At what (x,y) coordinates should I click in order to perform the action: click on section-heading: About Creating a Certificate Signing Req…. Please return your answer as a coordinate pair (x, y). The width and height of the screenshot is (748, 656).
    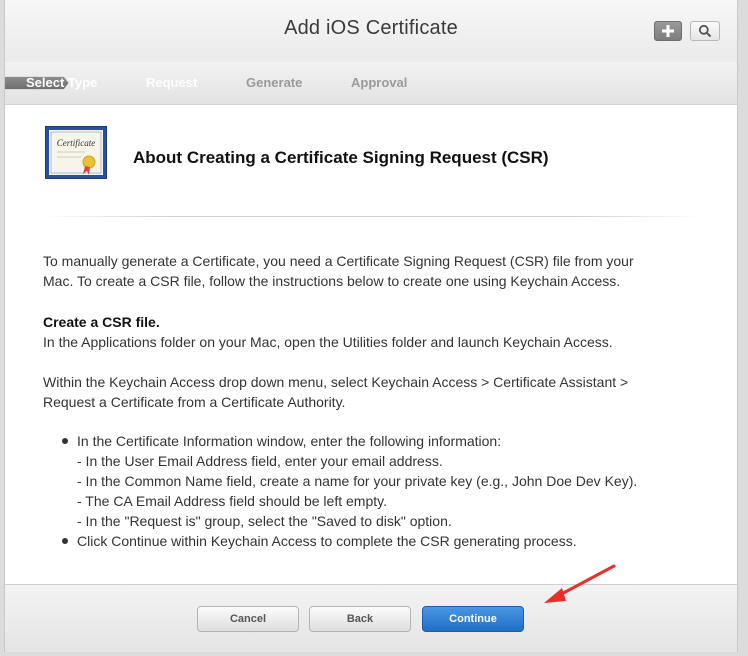
    Looking at the image, I should click on (341, 157).